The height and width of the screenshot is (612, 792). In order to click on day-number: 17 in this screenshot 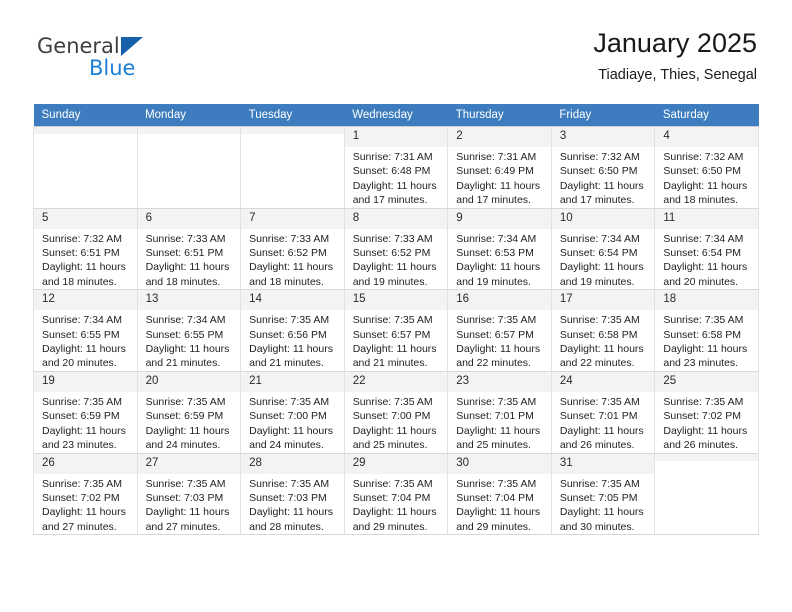, I will do `click(603, 300)`.